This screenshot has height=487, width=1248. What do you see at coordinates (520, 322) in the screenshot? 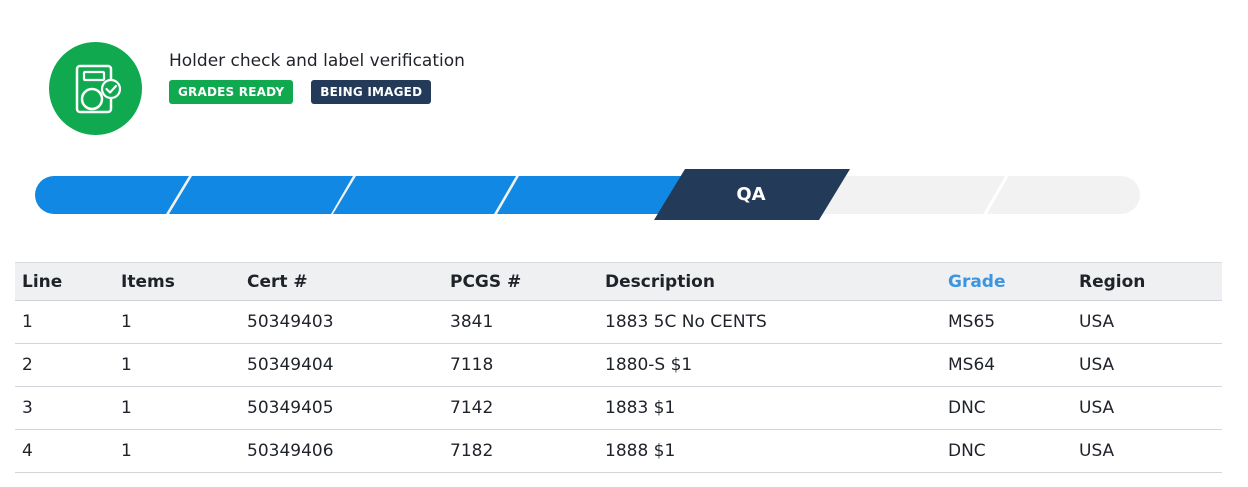
I see `cell-pcgs: 3841` at bounding box center [520, 322].